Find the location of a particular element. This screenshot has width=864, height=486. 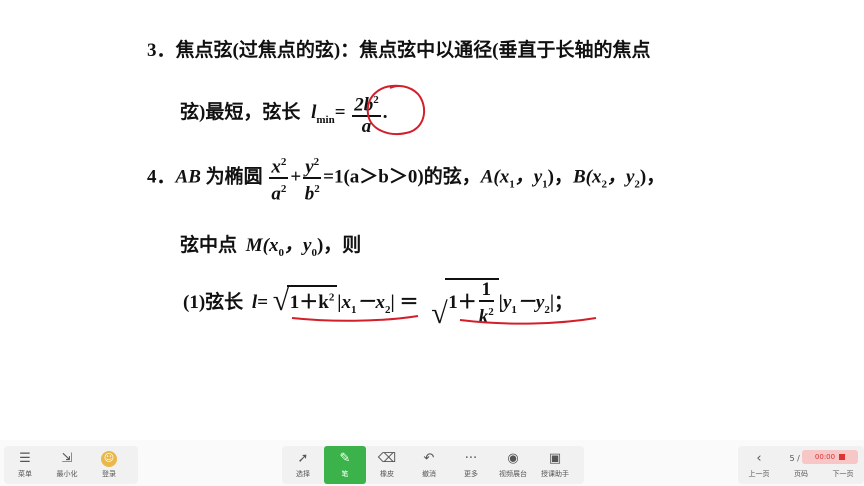

undo-icon: ↶ is located at coordinates (429, 458).